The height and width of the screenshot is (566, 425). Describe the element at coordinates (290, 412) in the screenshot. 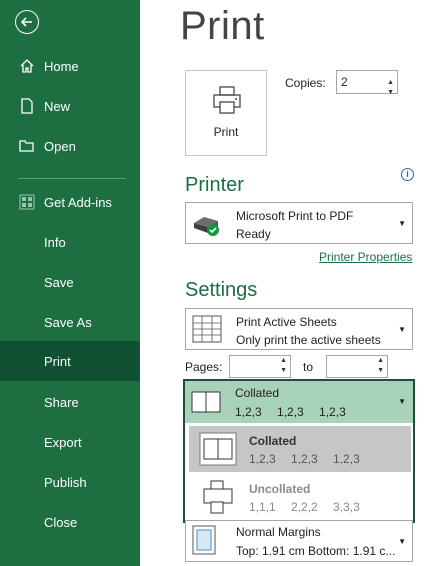

I see `collation-detail: 1,2,3 1,2,3 1,2,3` at that location.